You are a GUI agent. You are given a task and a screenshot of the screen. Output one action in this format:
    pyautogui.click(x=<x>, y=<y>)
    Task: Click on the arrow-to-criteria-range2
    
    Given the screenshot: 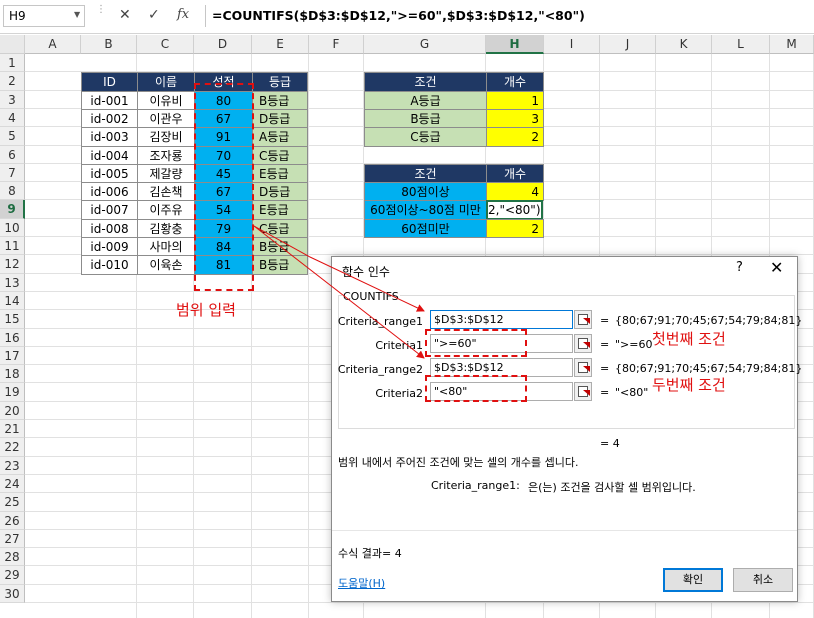 What is the action you would take?
    pyautogui.click(x=339, y=292)
    